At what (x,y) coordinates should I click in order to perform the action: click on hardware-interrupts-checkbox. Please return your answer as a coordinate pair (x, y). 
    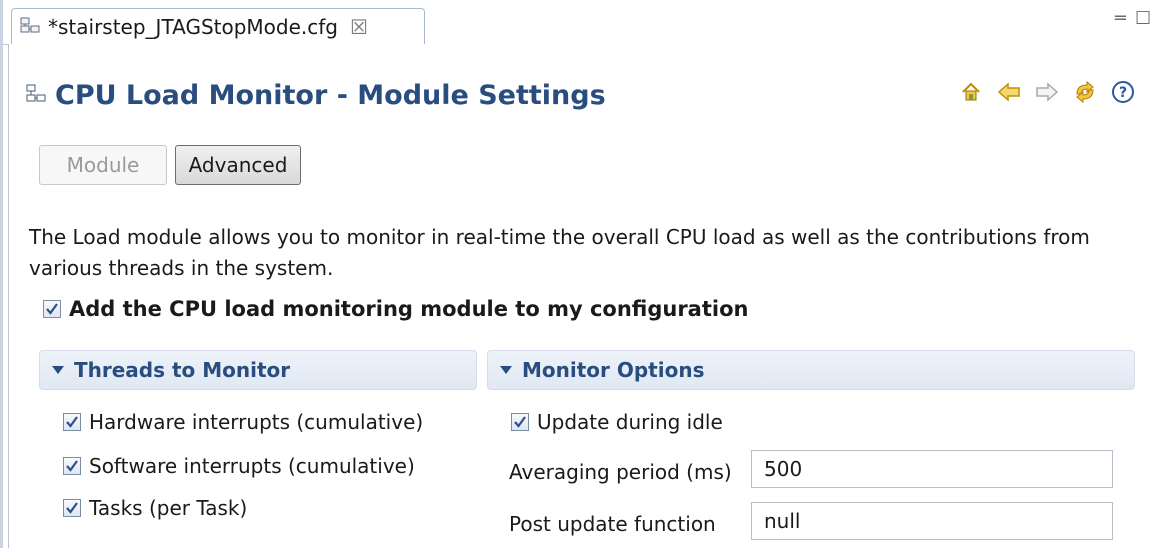
    Looking at the image, I should click on (72, 422).